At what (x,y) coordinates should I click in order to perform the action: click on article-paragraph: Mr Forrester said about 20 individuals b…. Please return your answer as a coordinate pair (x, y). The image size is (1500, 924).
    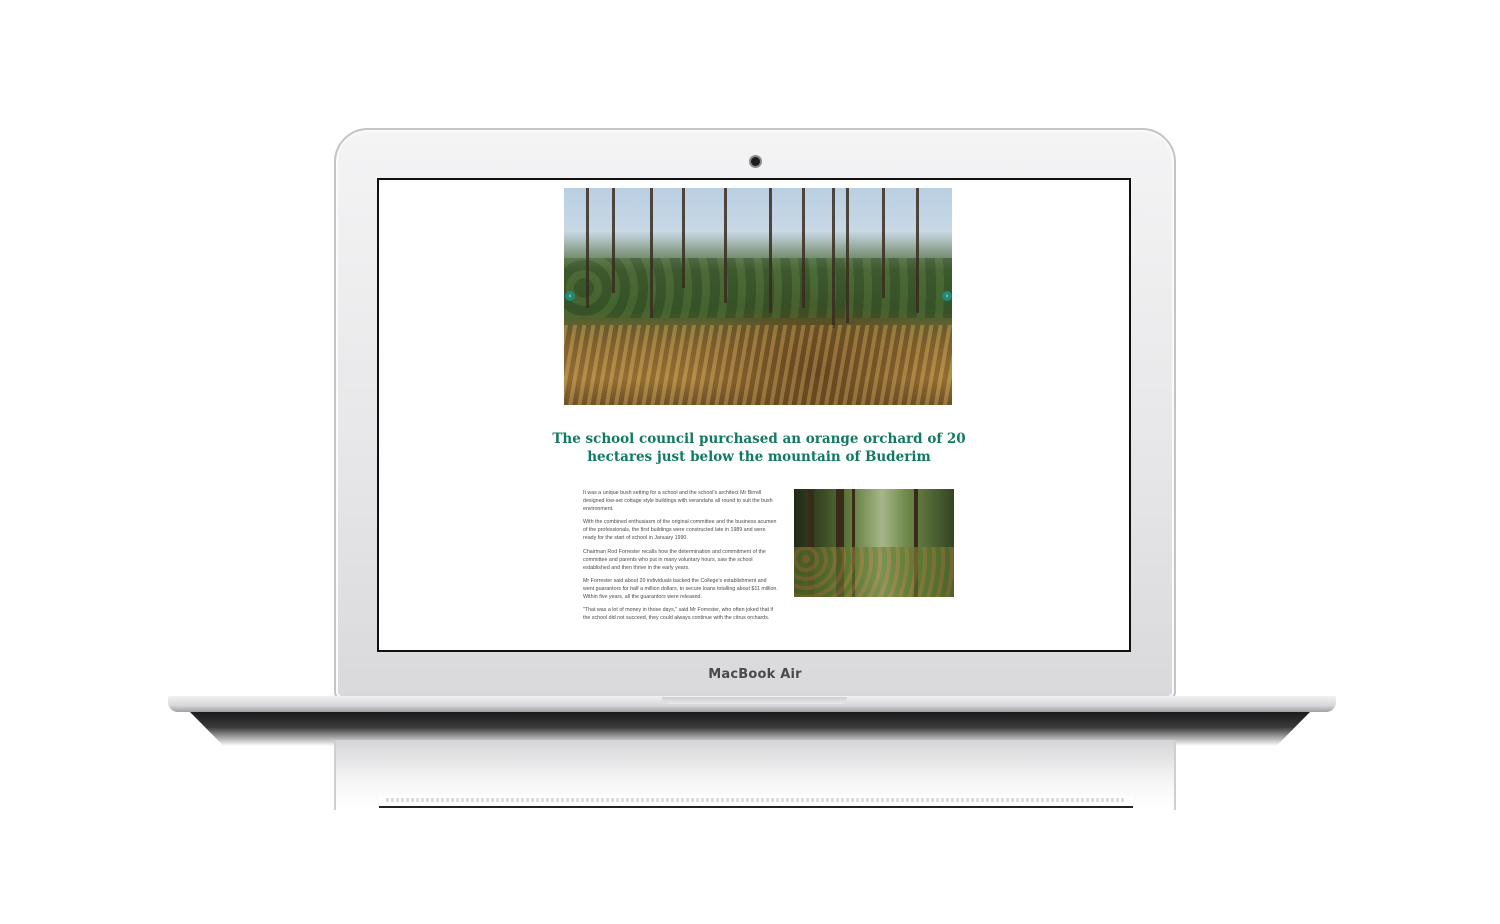
    Looking at the image, I should click on (680, 589).